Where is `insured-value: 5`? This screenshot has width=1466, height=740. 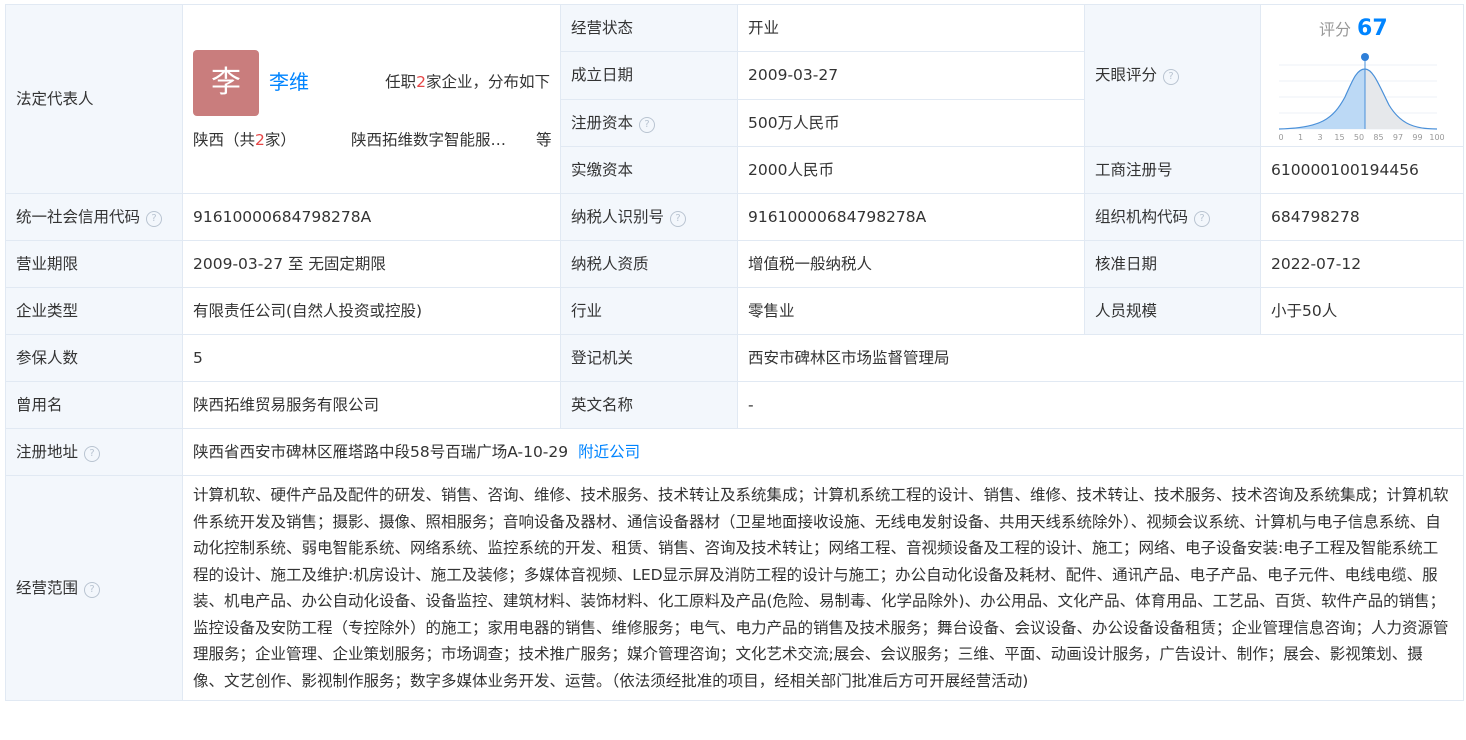 insured-value: 5 is located at coordinates (371, 358).